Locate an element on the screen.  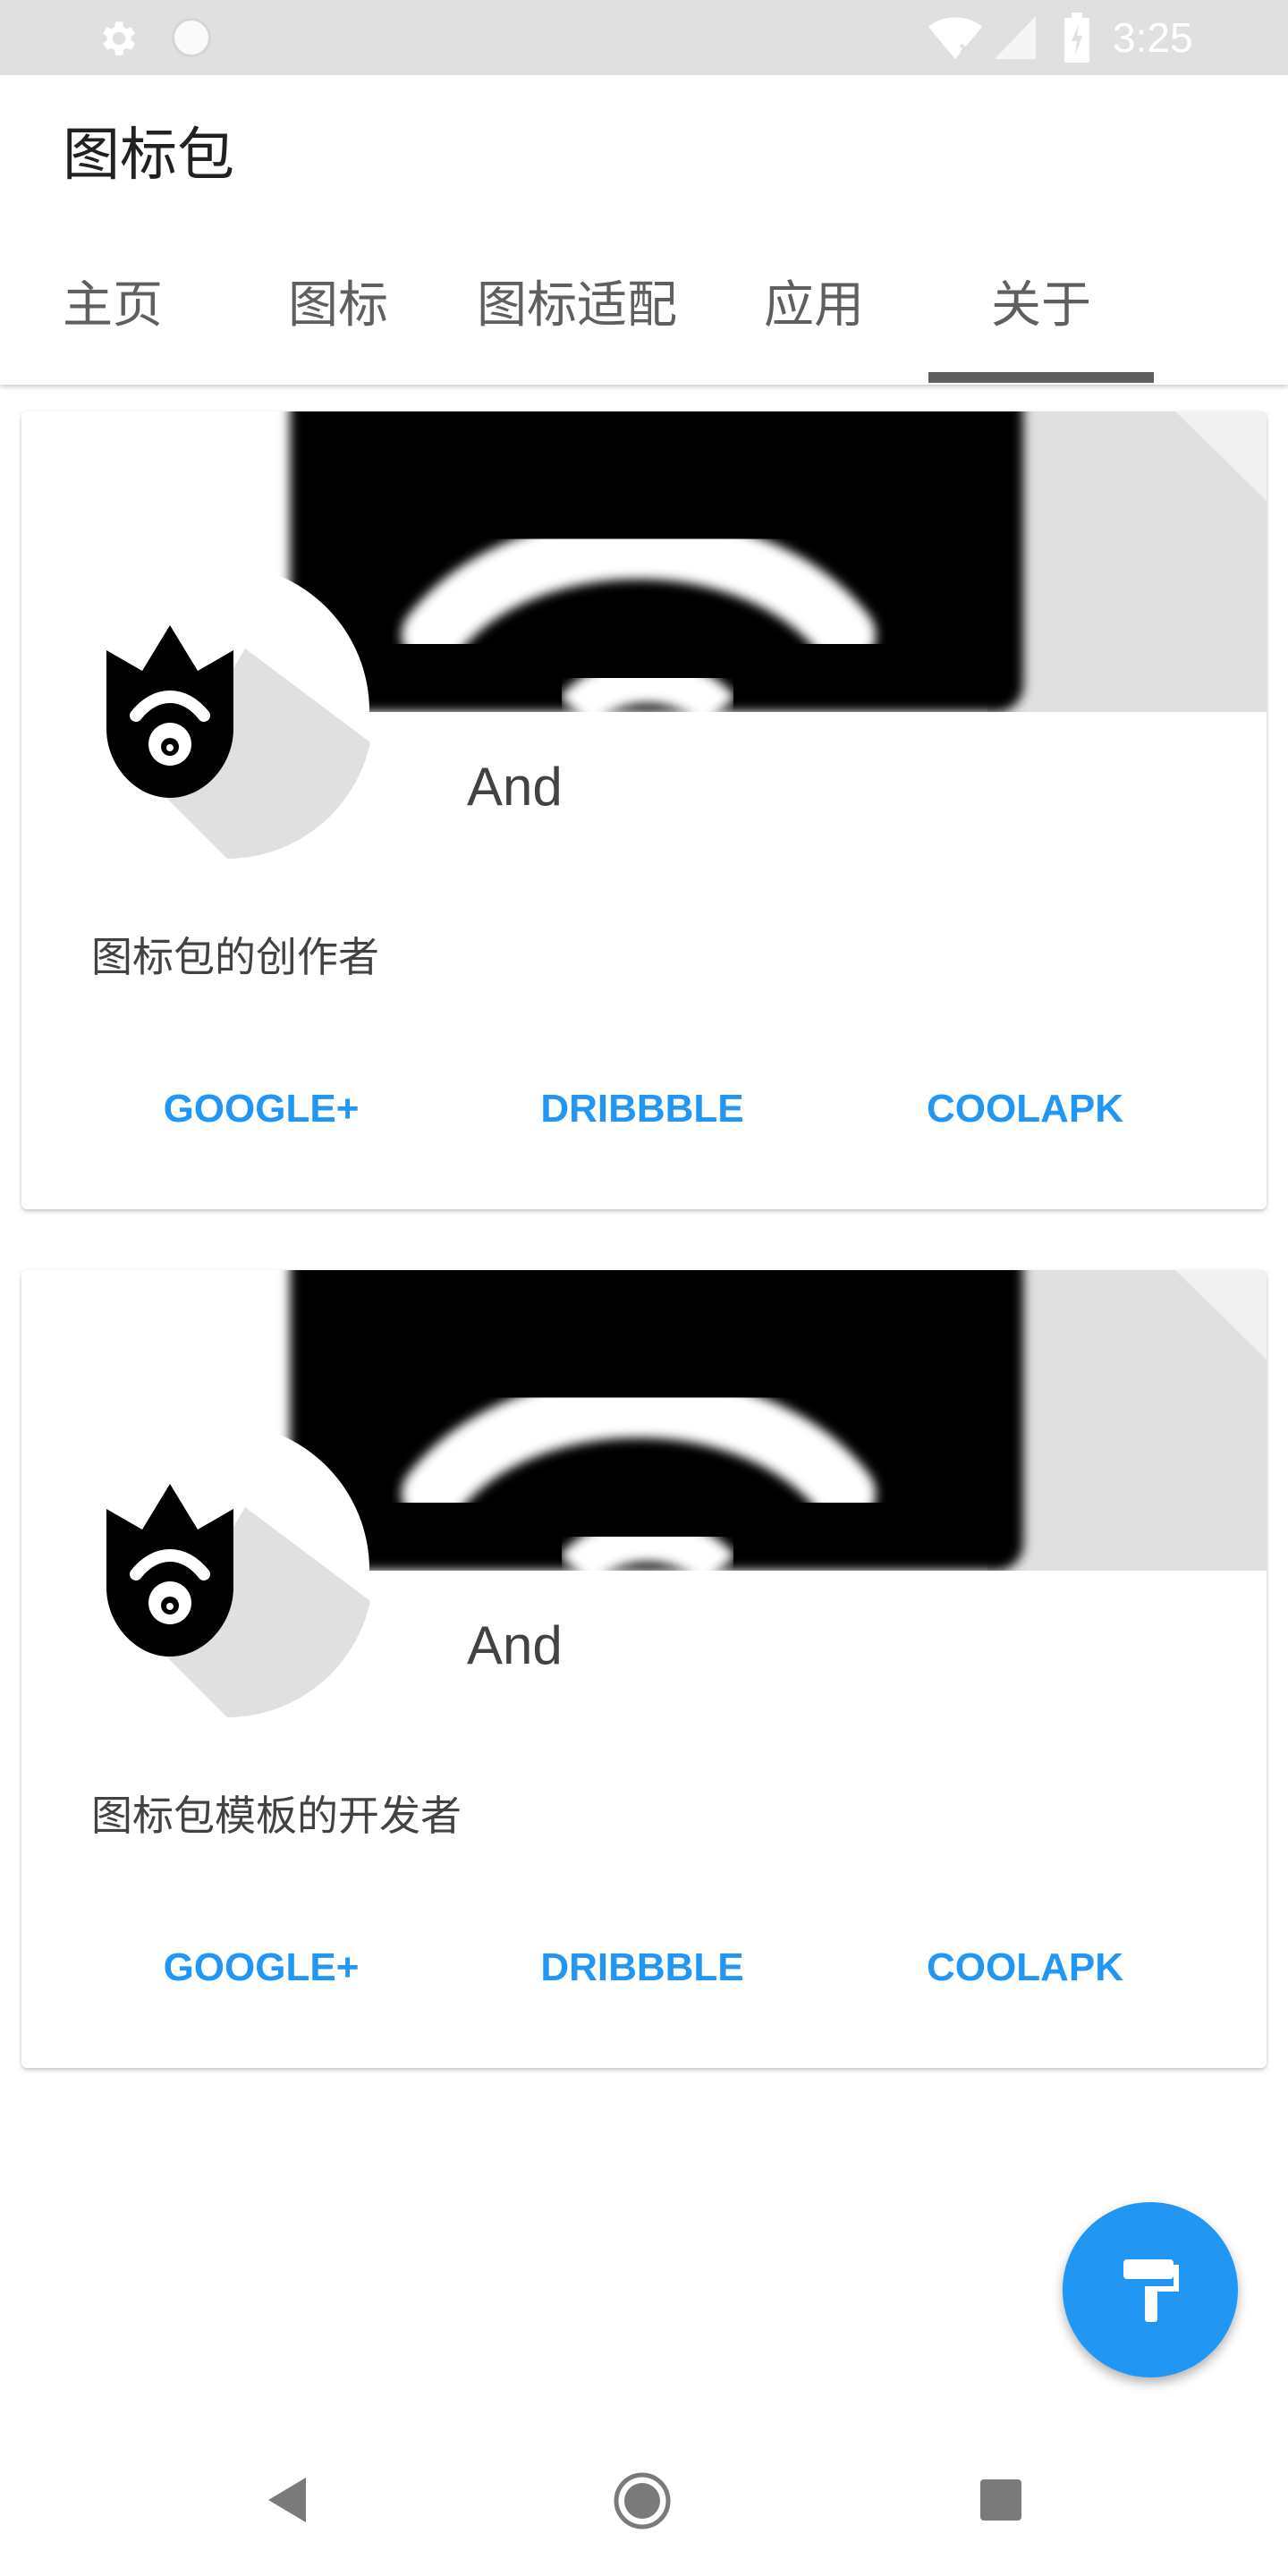
tab-icon-requests: 图标适配 is located at coordinates (577, 306).